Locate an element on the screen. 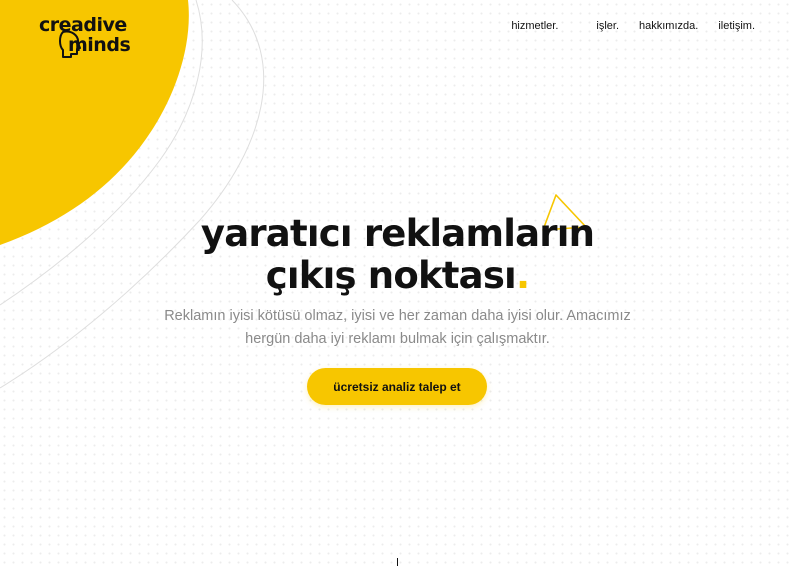  logo-text-bottom: minds is located at coordinates (99, 45).